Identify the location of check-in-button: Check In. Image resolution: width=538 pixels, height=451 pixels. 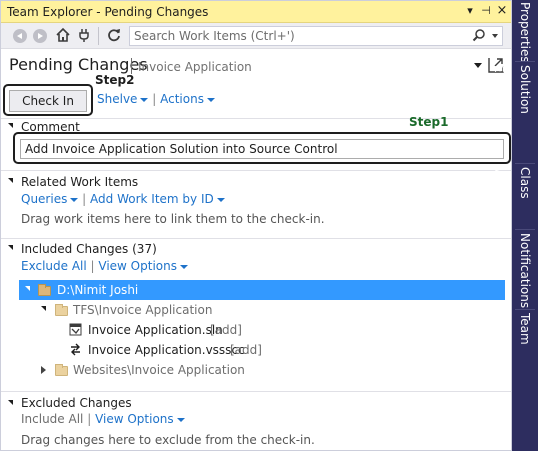
(48, 101).